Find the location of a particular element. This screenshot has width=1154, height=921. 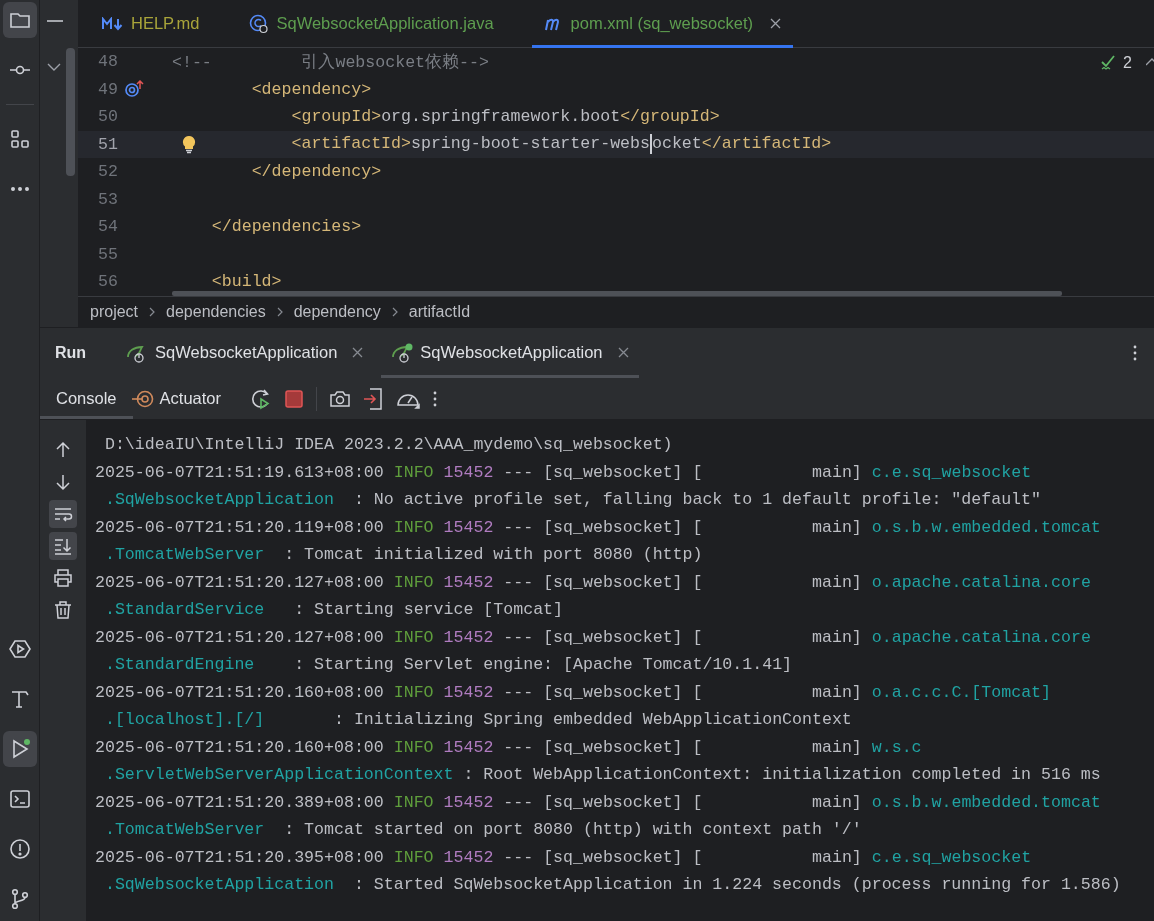

minimize-icon is located at coordinates (55, 21).